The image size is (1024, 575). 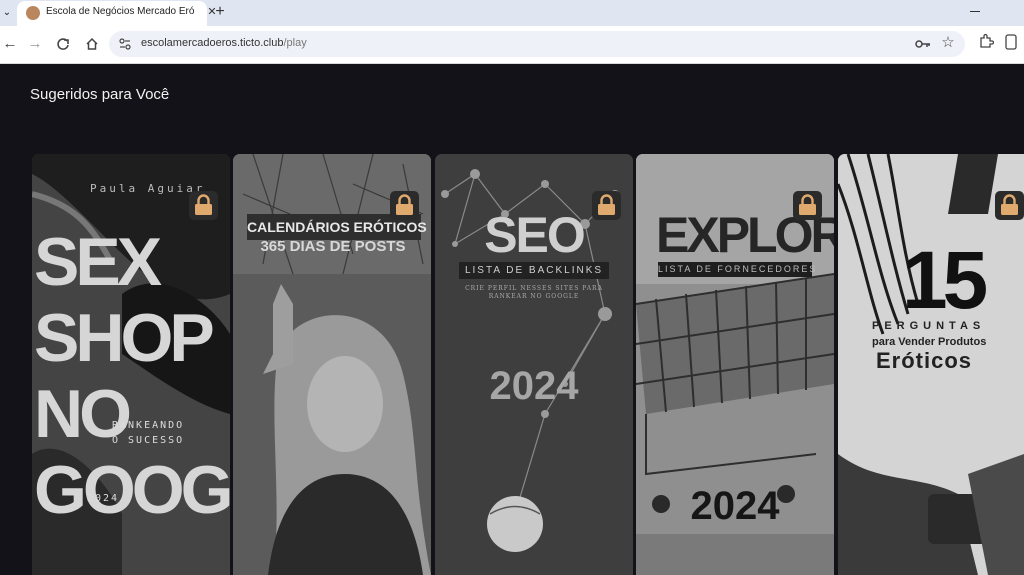 I want to click on card-subtitle: RANKEANDO, so click(x=148, y=425).